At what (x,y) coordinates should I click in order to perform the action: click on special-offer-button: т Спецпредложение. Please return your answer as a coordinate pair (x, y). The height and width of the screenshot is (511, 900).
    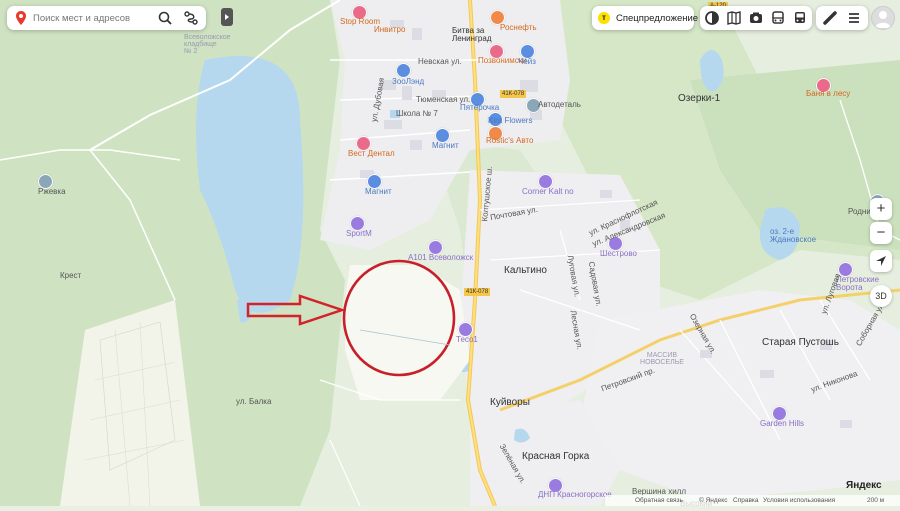
    Looking at the image, I should click on (645, 18).